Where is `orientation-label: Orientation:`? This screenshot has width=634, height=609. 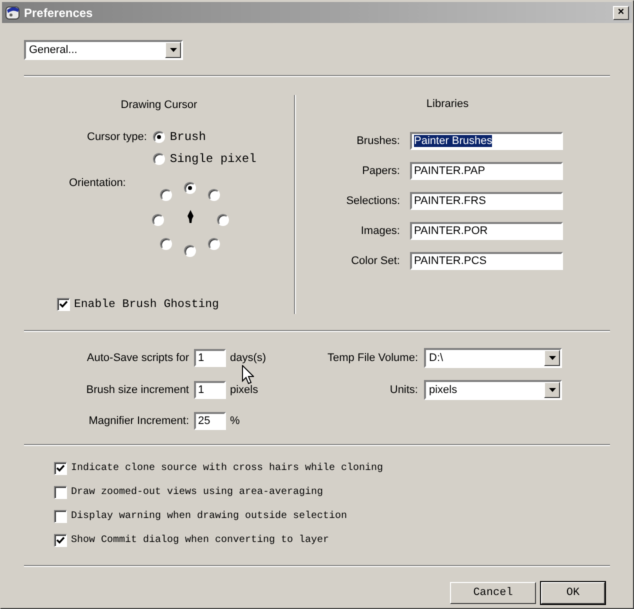 orientation-label: Orientation: is located at coordinates (97, 183).